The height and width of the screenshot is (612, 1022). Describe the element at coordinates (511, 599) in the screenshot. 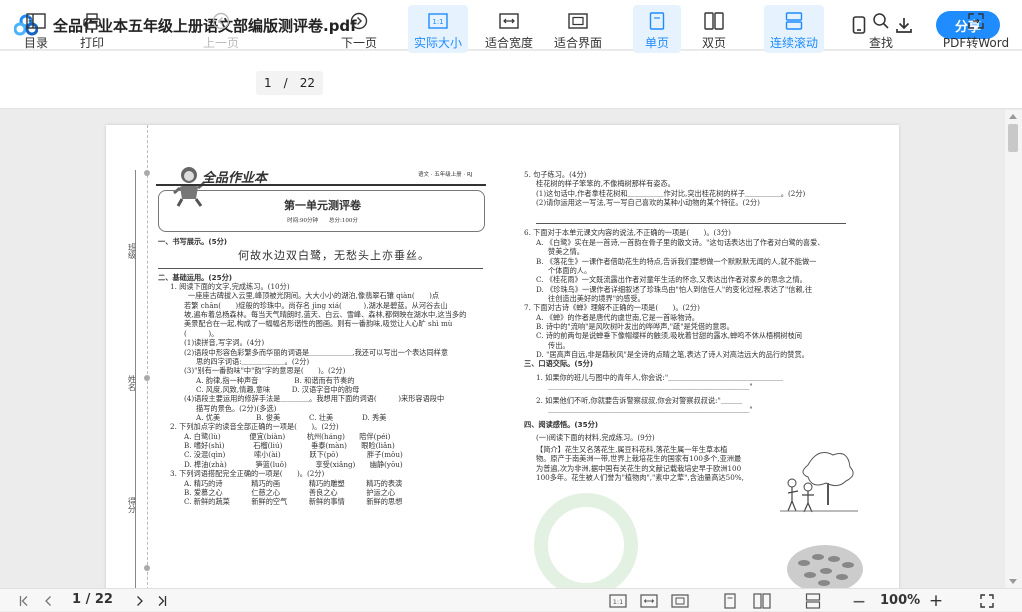

I see `bottom-bar: 1 / 22 1:1 — 100% +` at that location.